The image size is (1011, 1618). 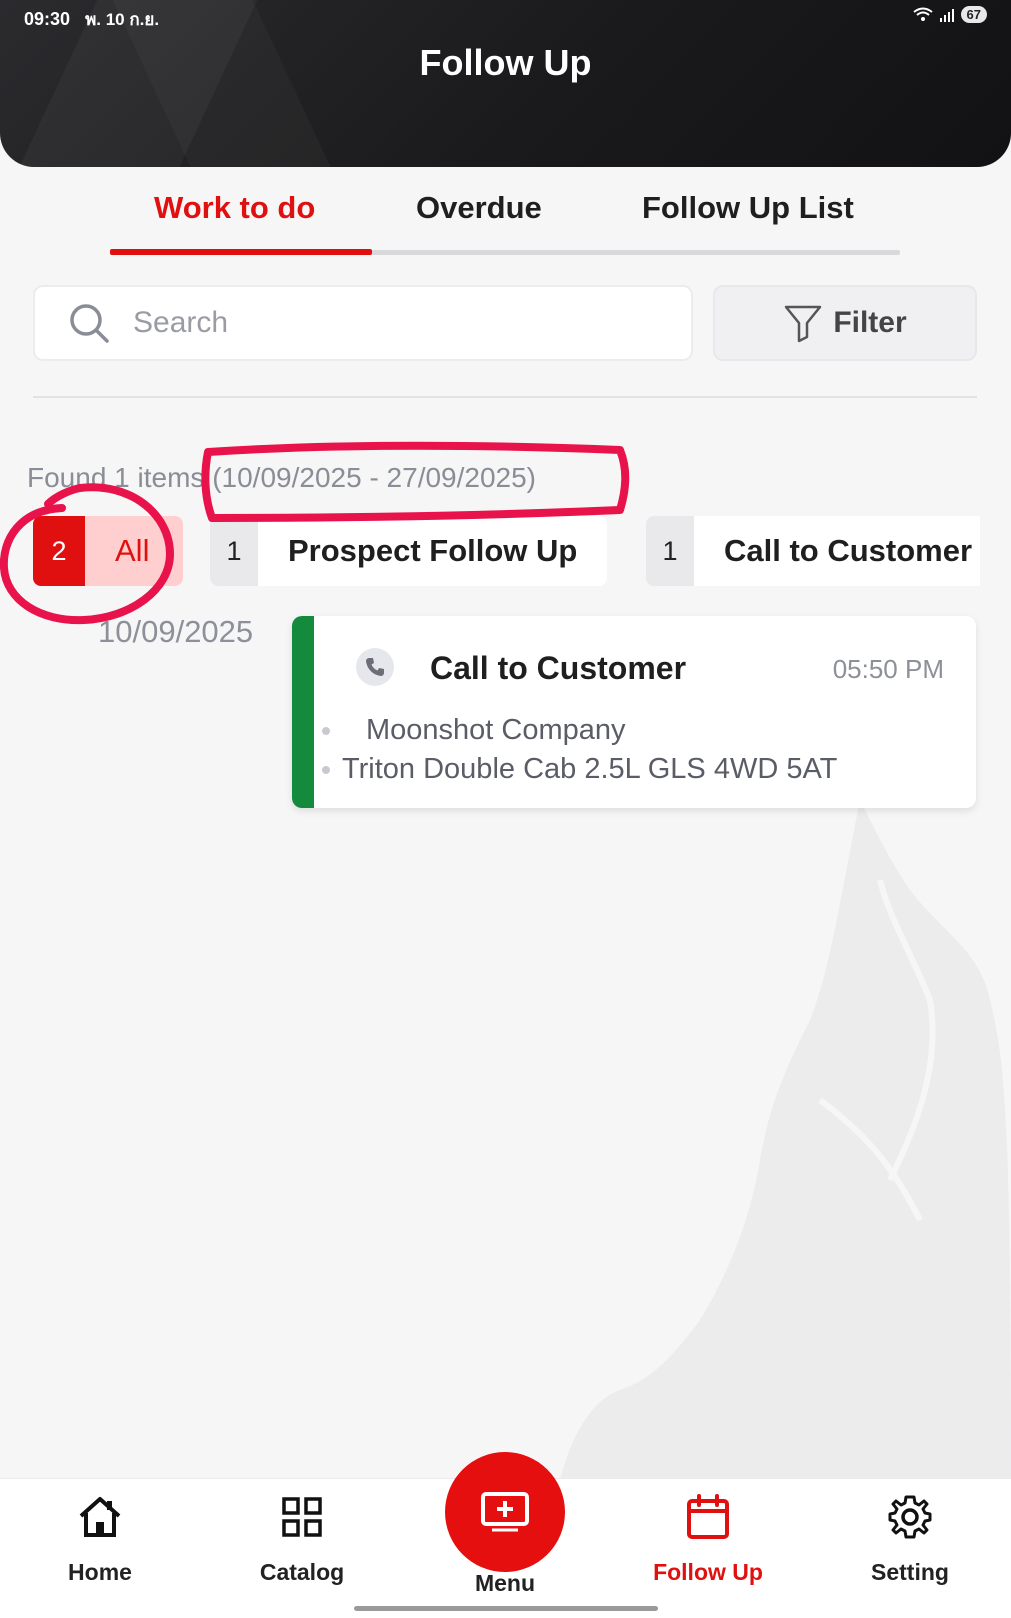 What do you see at coordinates (303, 712) in the screenshot?
I see `status-stripe` at bounding box center [303, 712].